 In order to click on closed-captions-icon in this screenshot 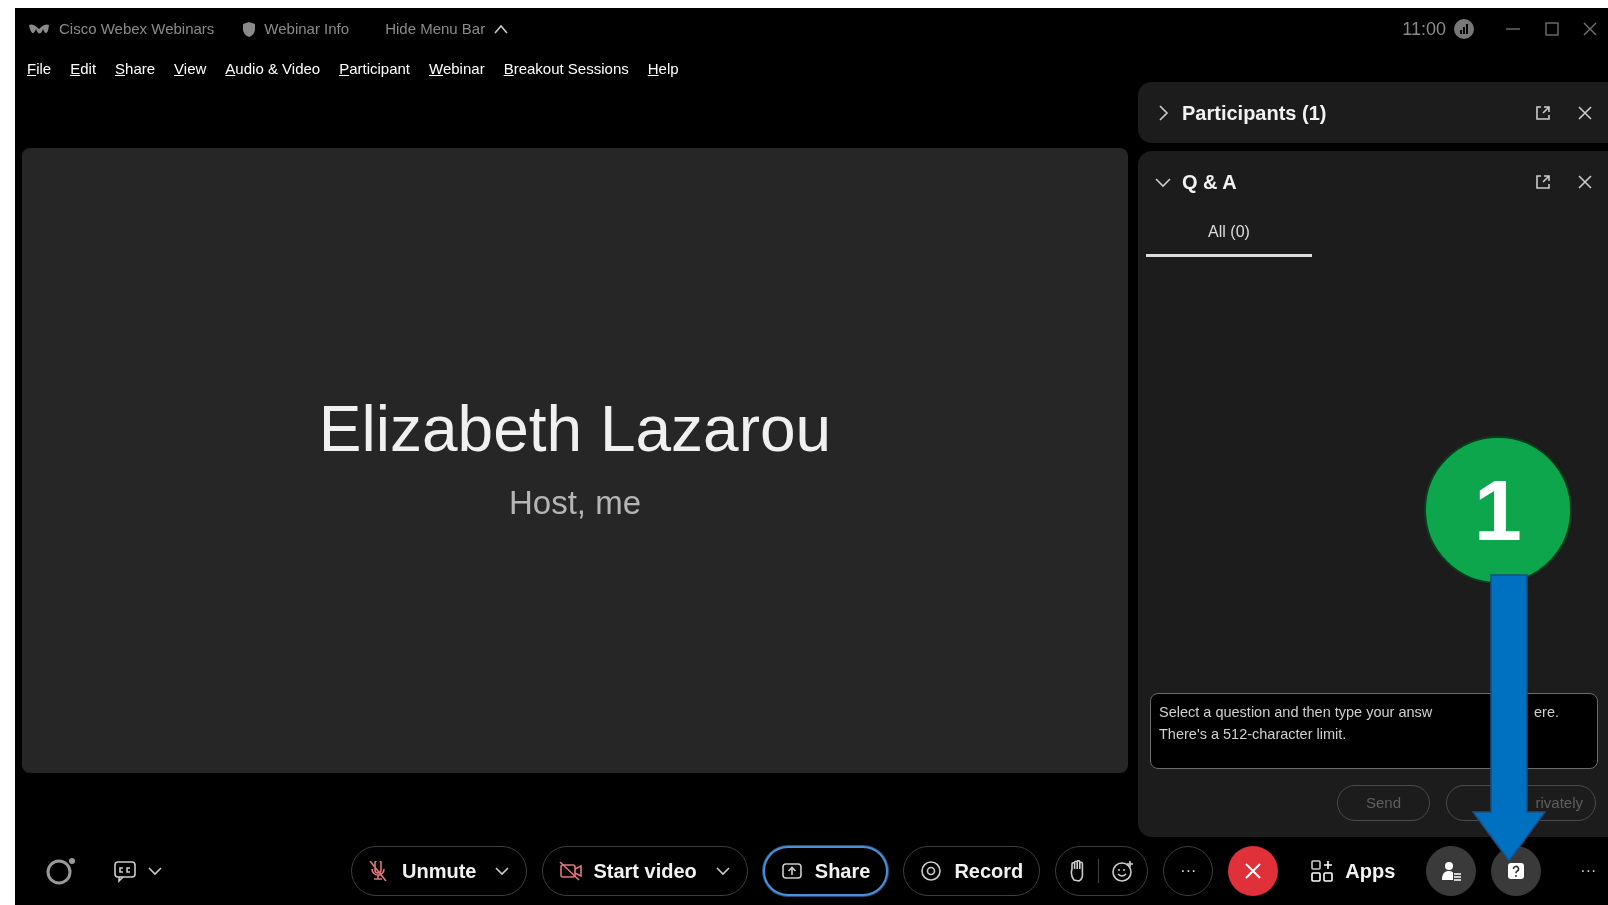, I will do `click(125, 871)`.